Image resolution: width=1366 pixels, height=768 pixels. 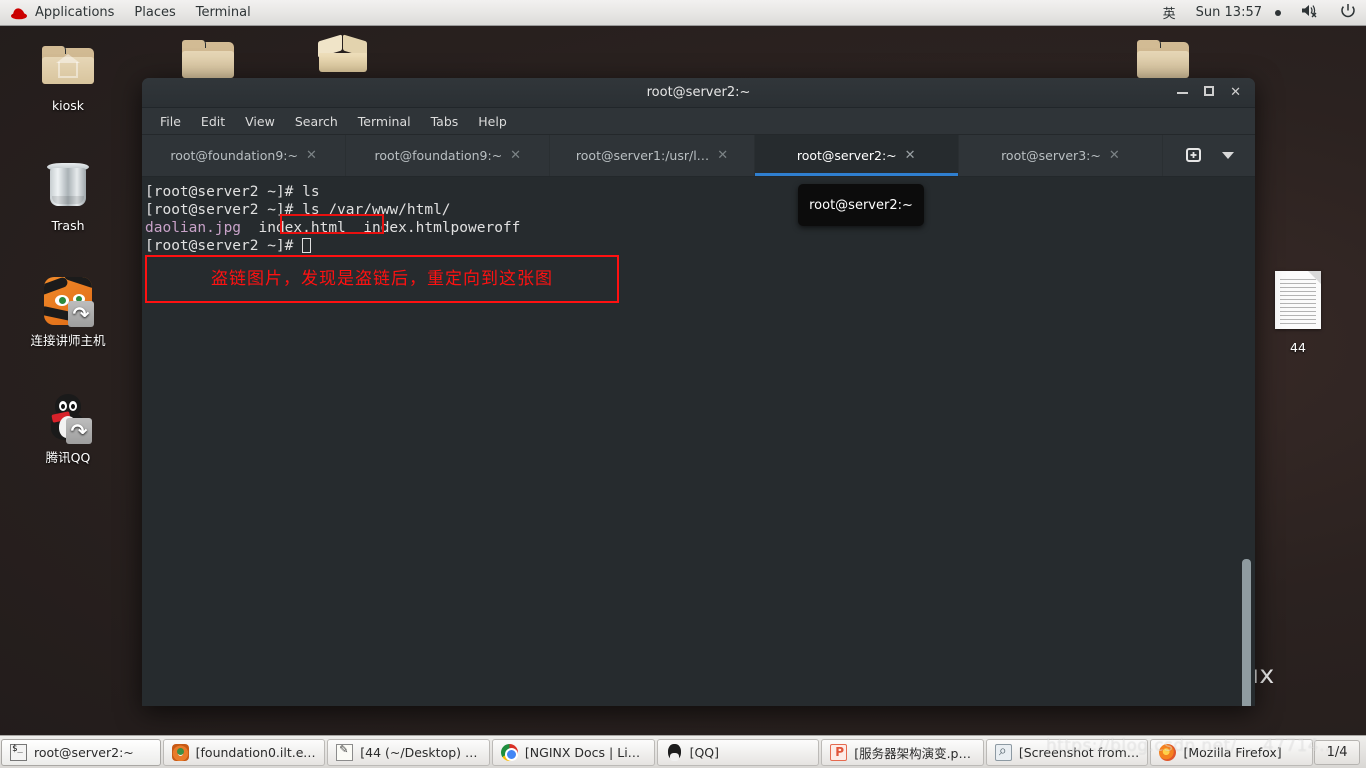 What do you see at coordinates (170, 121) in the screenshot?
I see `menu-file: File` at bounding box center [170, 121].